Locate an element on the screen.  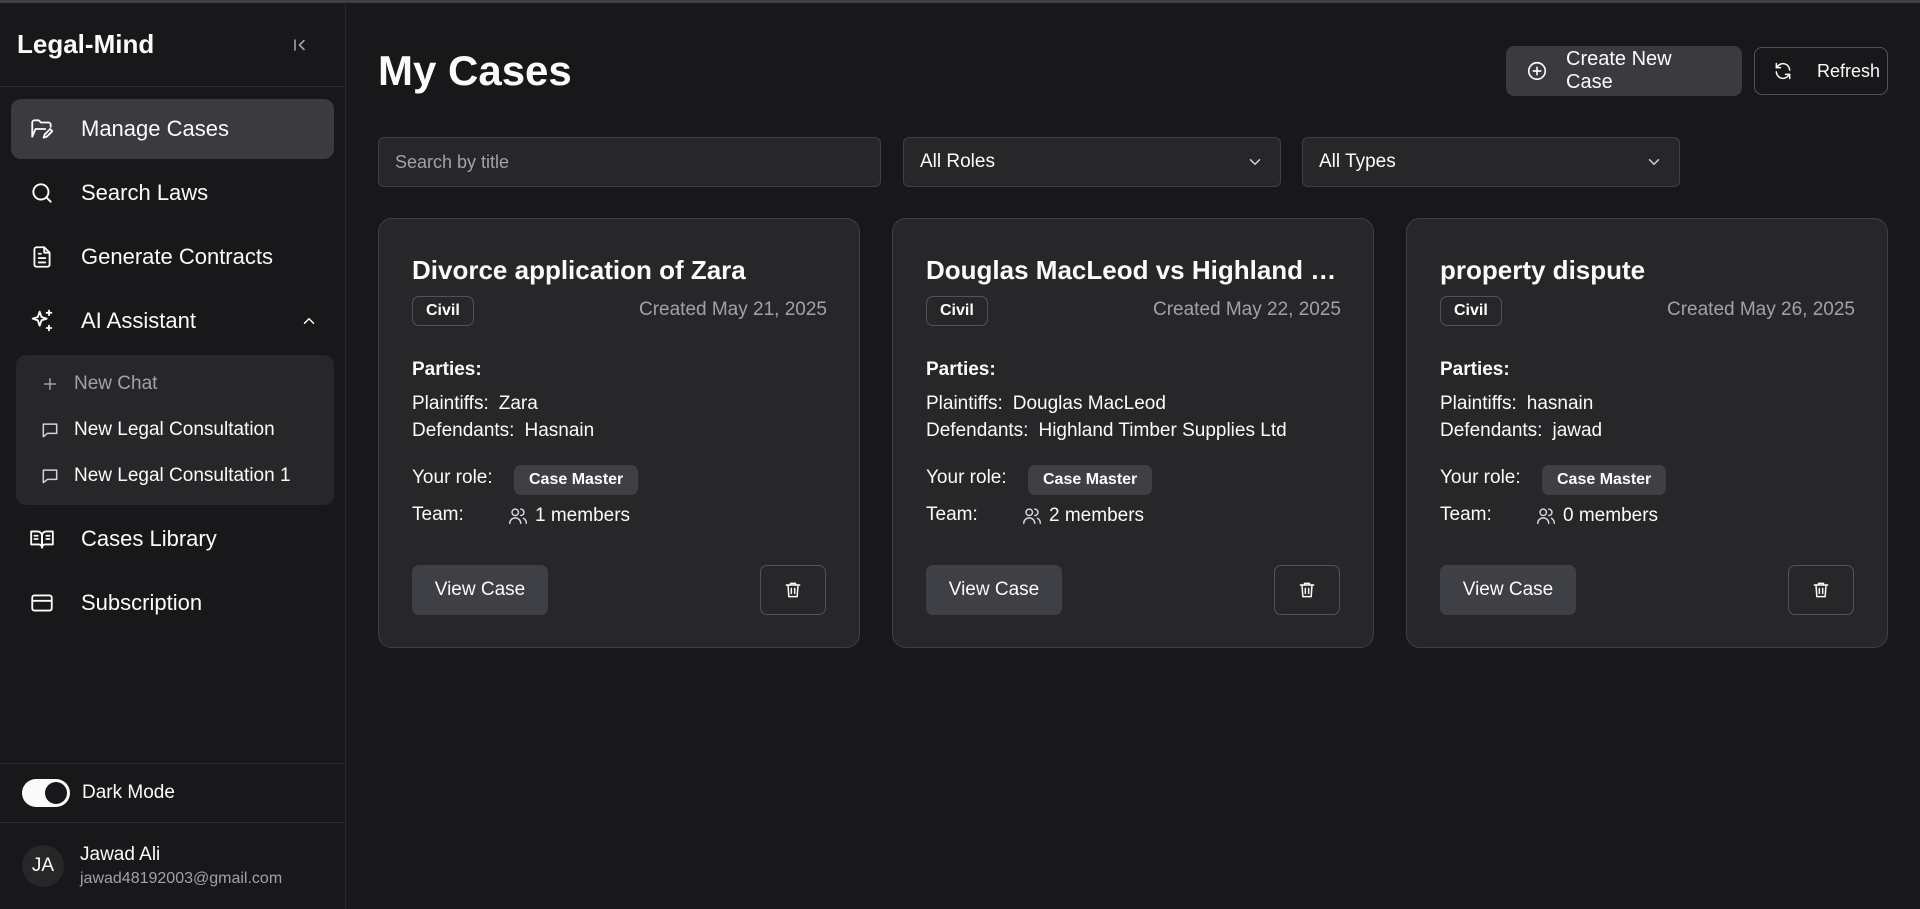
plaintiffs-value: Zara is located at coordinates (518, 403).